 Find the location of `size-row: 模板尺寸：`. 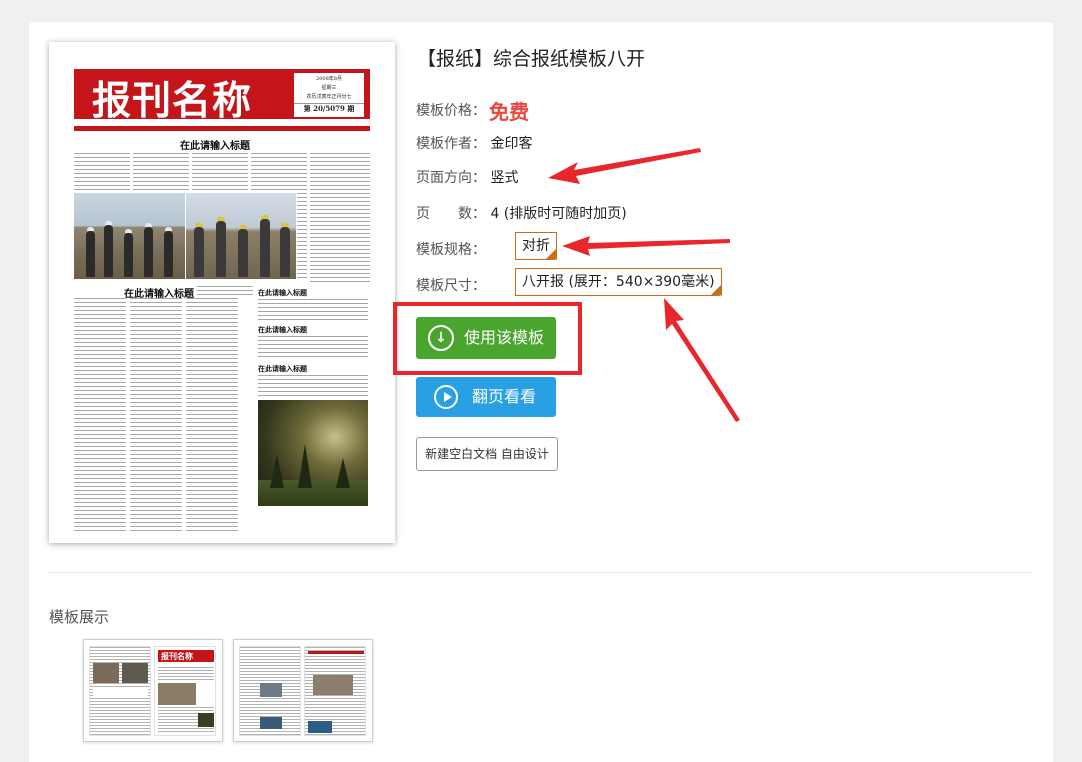

size-row: 模板尺寸： is located at coordinates (451, 285).